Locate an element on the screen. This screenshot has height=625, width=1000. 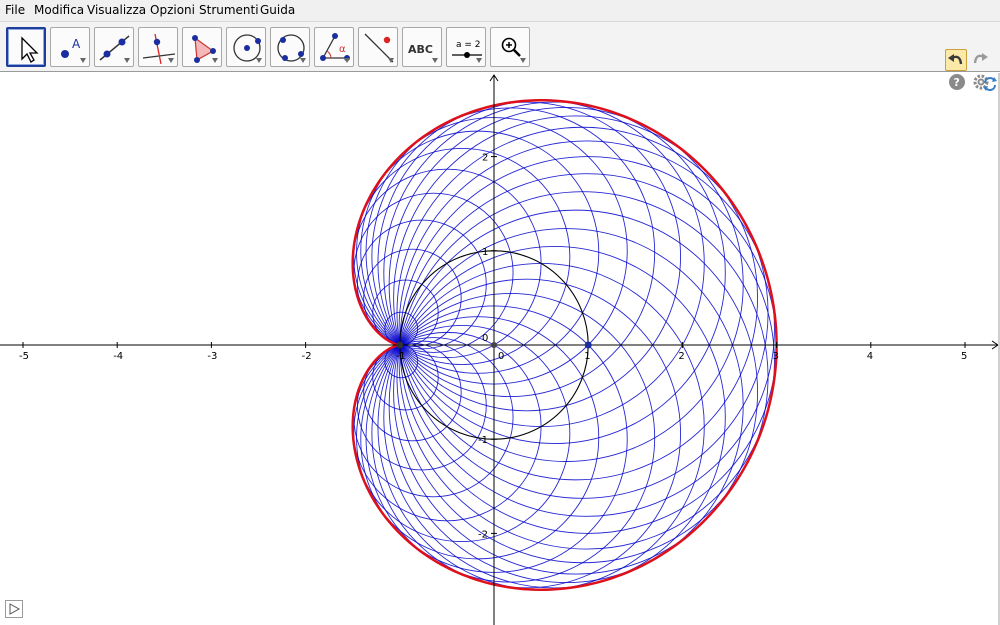
slider-tool-button: a = 2 is located at coordinates (466, 47).